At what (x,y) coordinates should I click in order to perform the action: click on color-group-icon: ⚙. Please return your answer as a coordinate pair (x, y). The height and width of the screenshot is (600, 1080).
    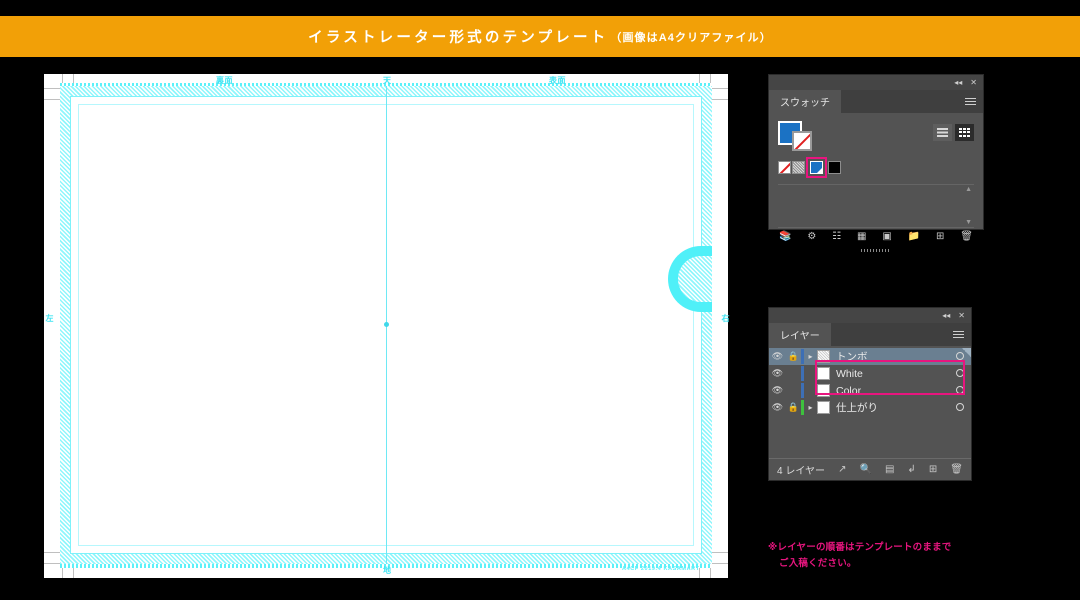
    Looking at the image, I should click on (811, 237).